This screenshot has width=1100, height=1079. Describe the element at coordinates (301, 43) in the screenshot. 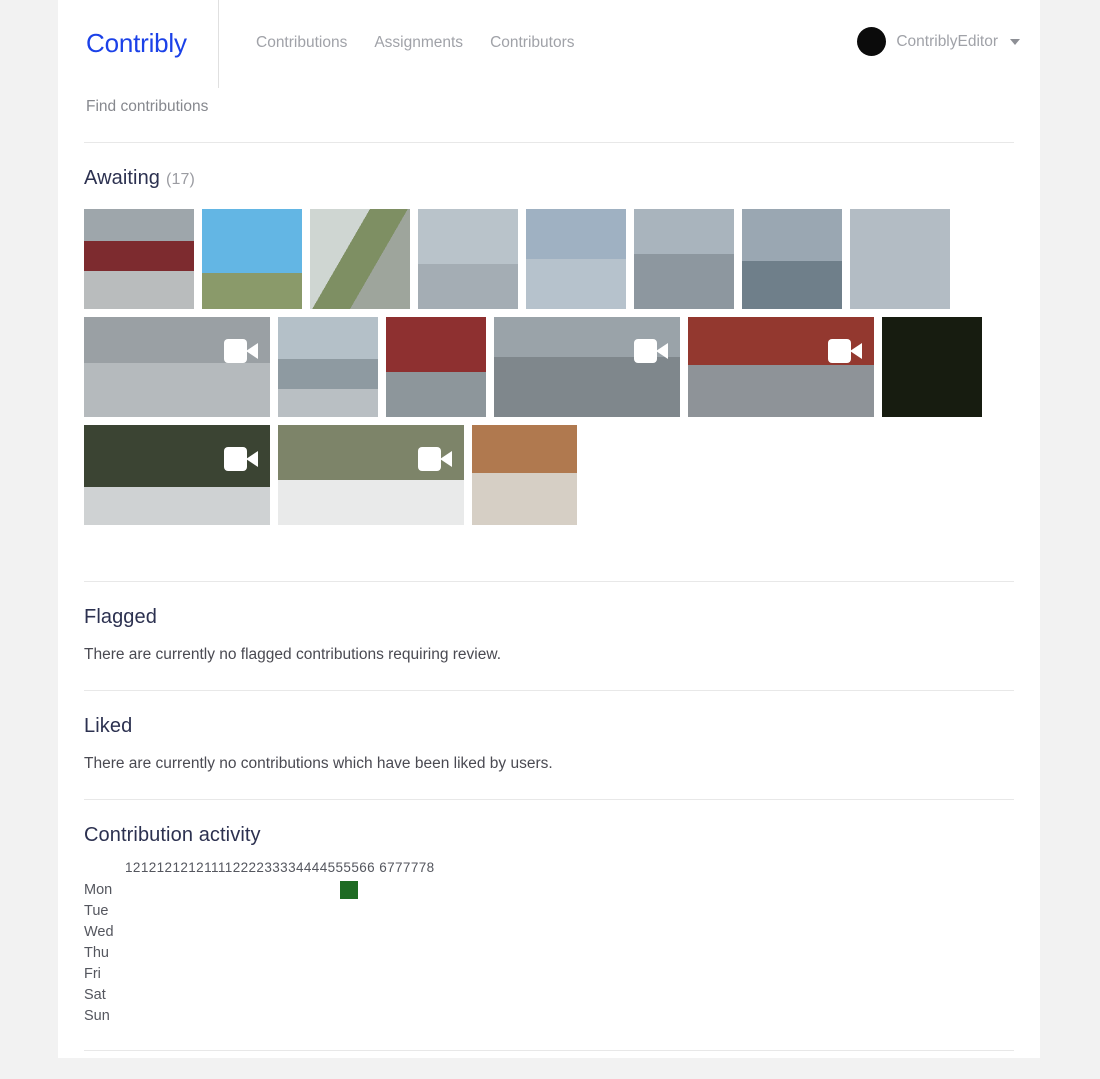

I see `nav-contributions: Contributions` at that location.